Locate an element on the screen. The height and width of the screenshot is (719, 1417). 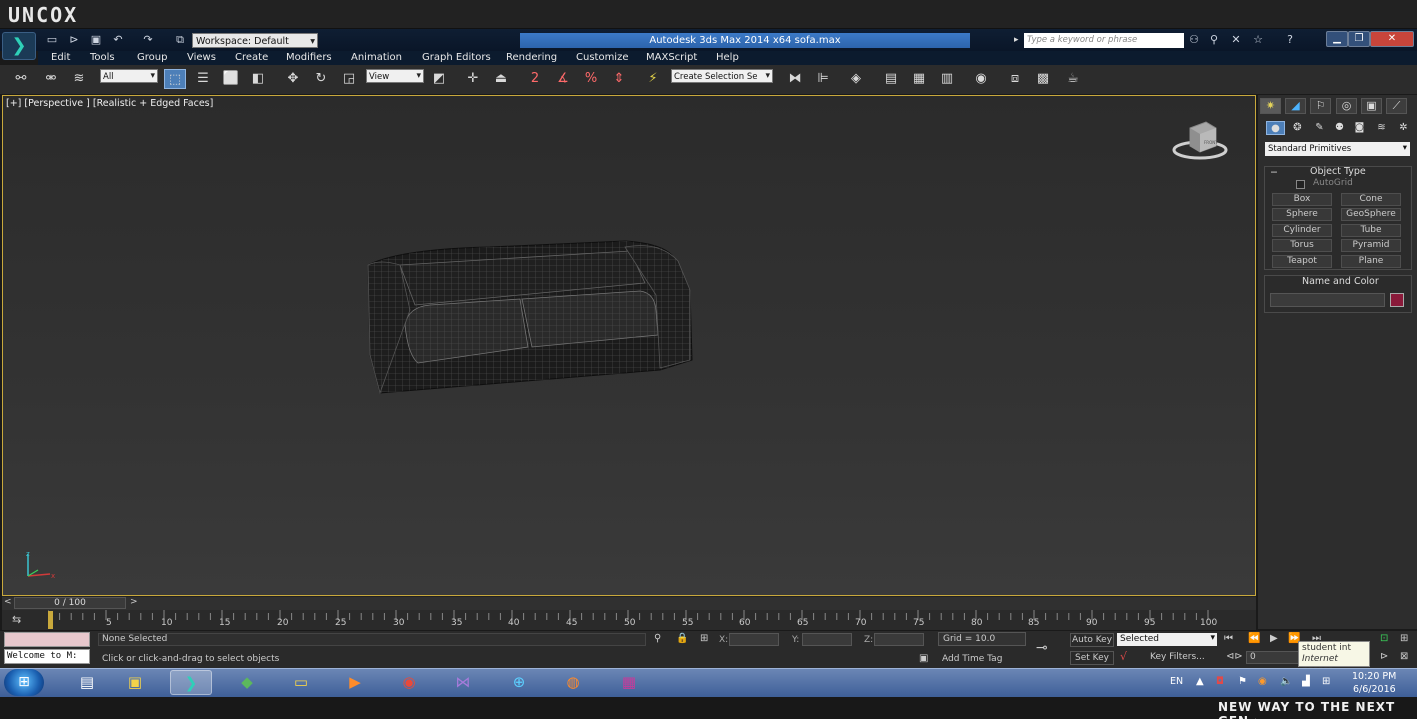
viewcube: FRONT is located at coordinates (1200, 142).